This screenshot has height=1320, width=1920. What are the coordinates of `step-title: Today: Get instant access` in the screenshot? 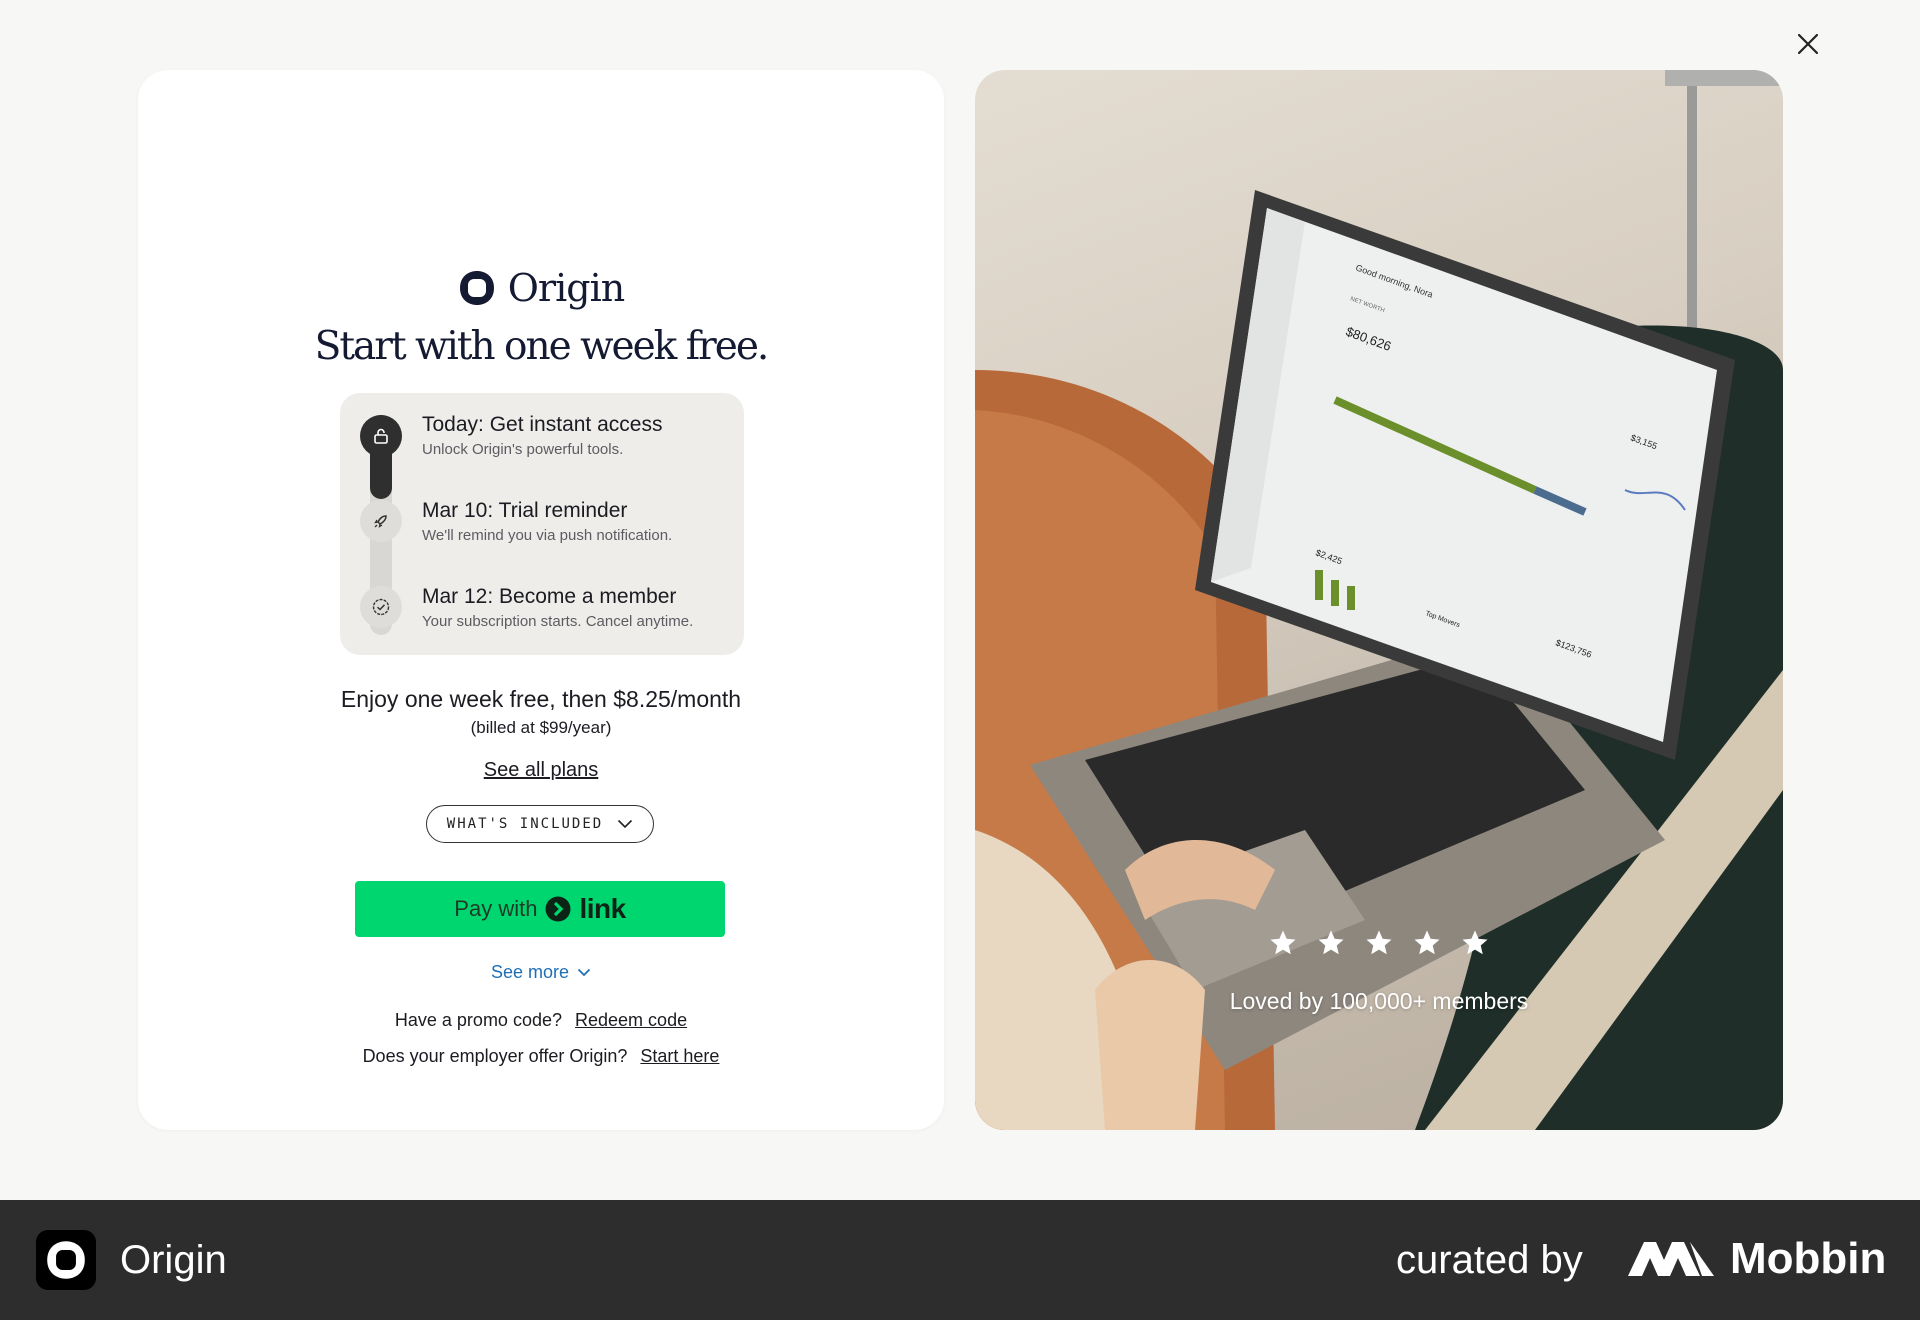 It's located at (542, 424).